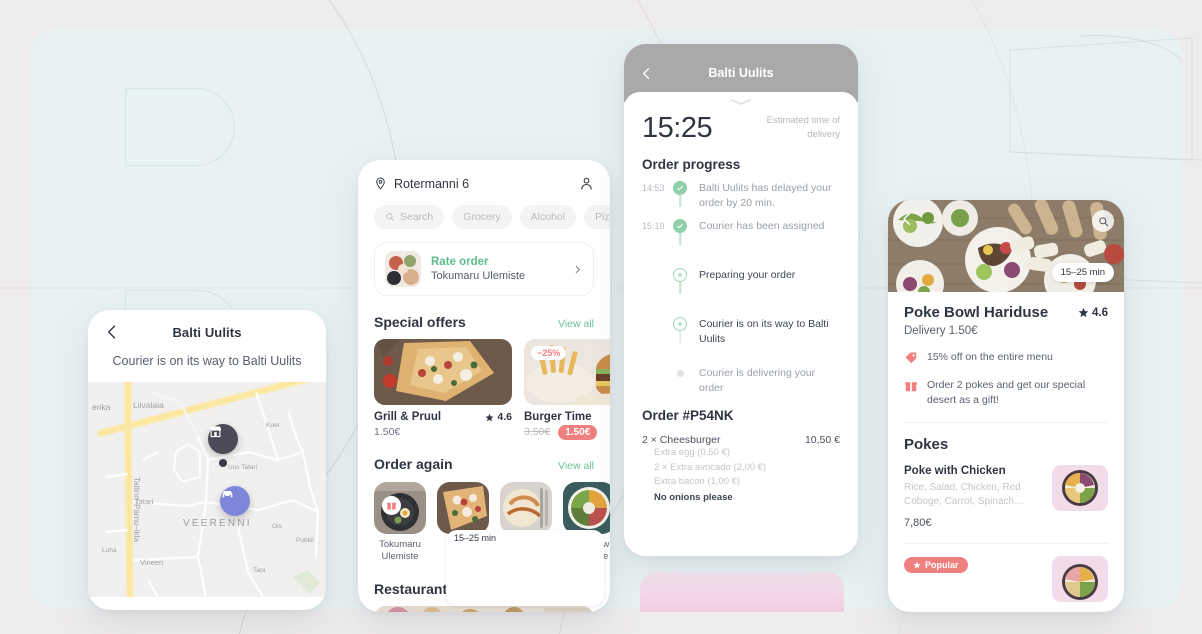 The height and width of the screenshot is (634, 1202). I want to click on promo-discount-text: 15% off on the entire menu, so click(990, 357).